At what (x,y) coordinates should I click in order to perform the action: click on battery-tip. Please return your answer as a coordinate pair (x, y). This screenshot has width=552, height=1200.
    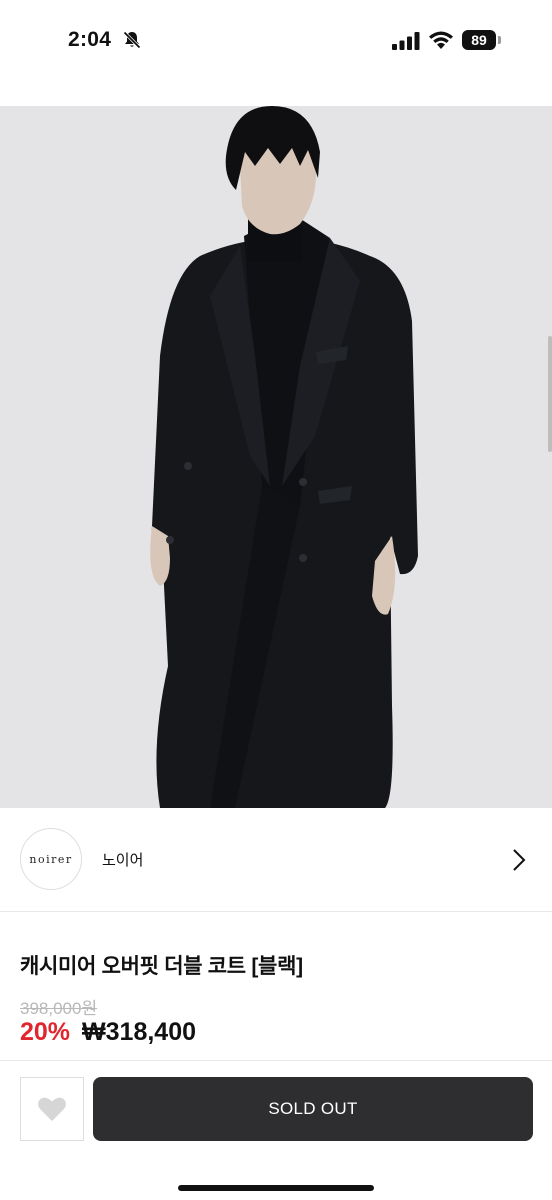
    Looking at the image, I should click on (499, 40).